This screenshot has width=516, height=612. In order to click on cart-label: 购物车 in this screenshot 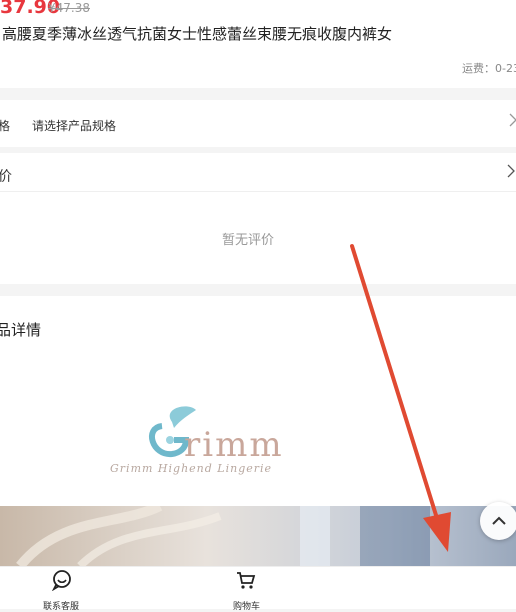, I will do `click(246, 605)`.